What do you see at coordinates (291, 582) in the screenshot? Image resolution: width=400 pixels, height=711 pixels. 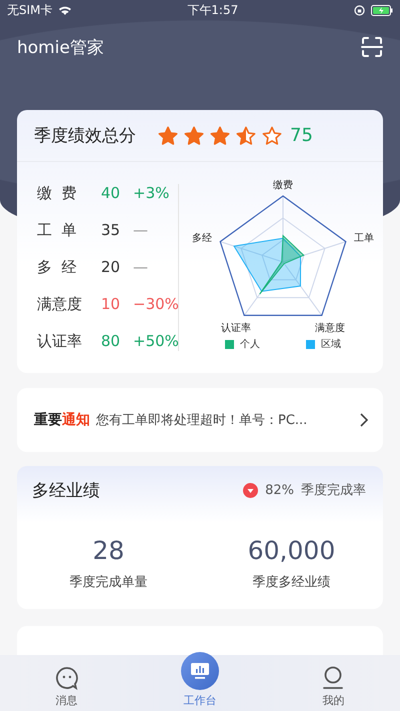 I see `stat-label: 季度多经业绩` at bounding box center [291, 582].